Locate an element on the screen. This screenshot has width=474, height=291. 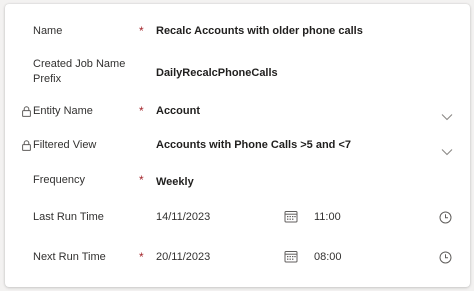
last-run-row: Last Run Time 14/11/2023 11:00 is located at coordinates (237, 218).